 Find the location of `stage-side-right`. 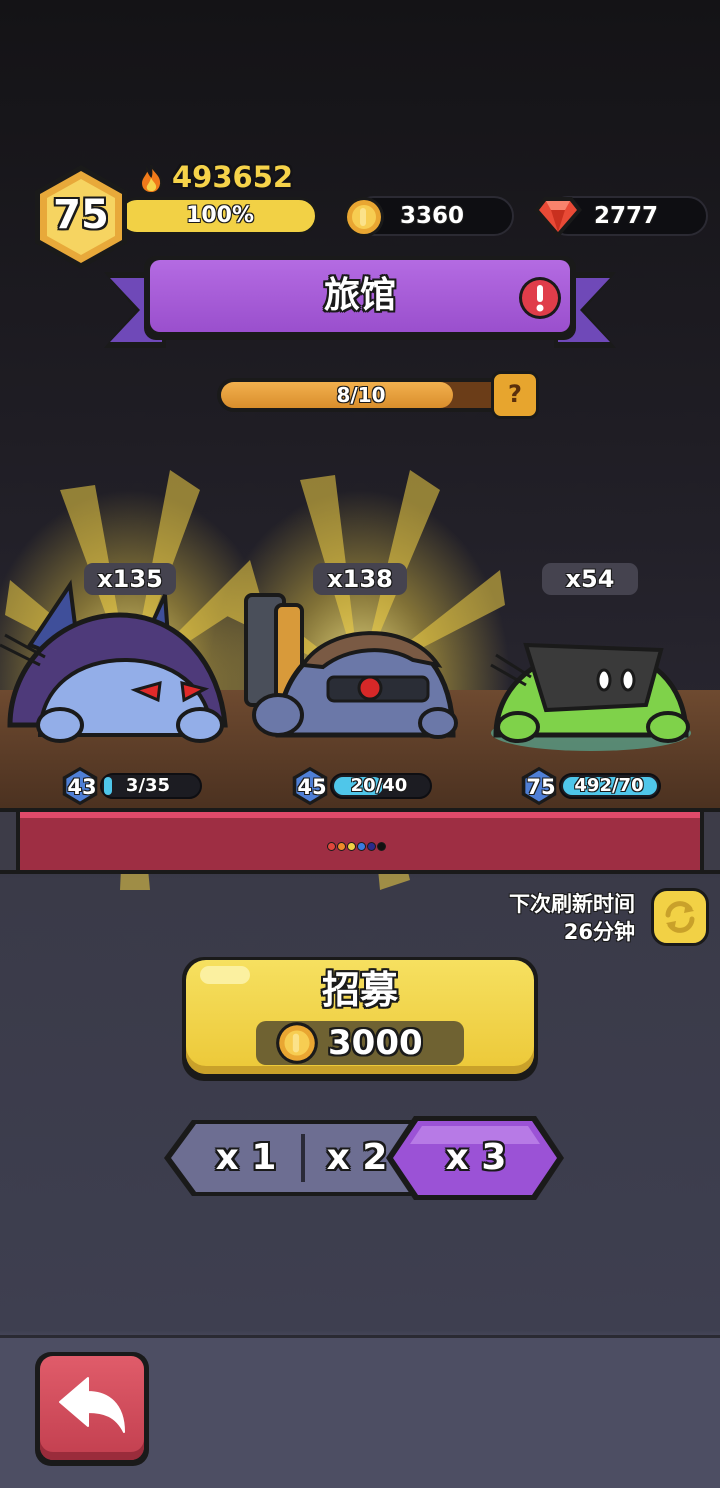

stage-side-right is located at coordinates (712, 841).